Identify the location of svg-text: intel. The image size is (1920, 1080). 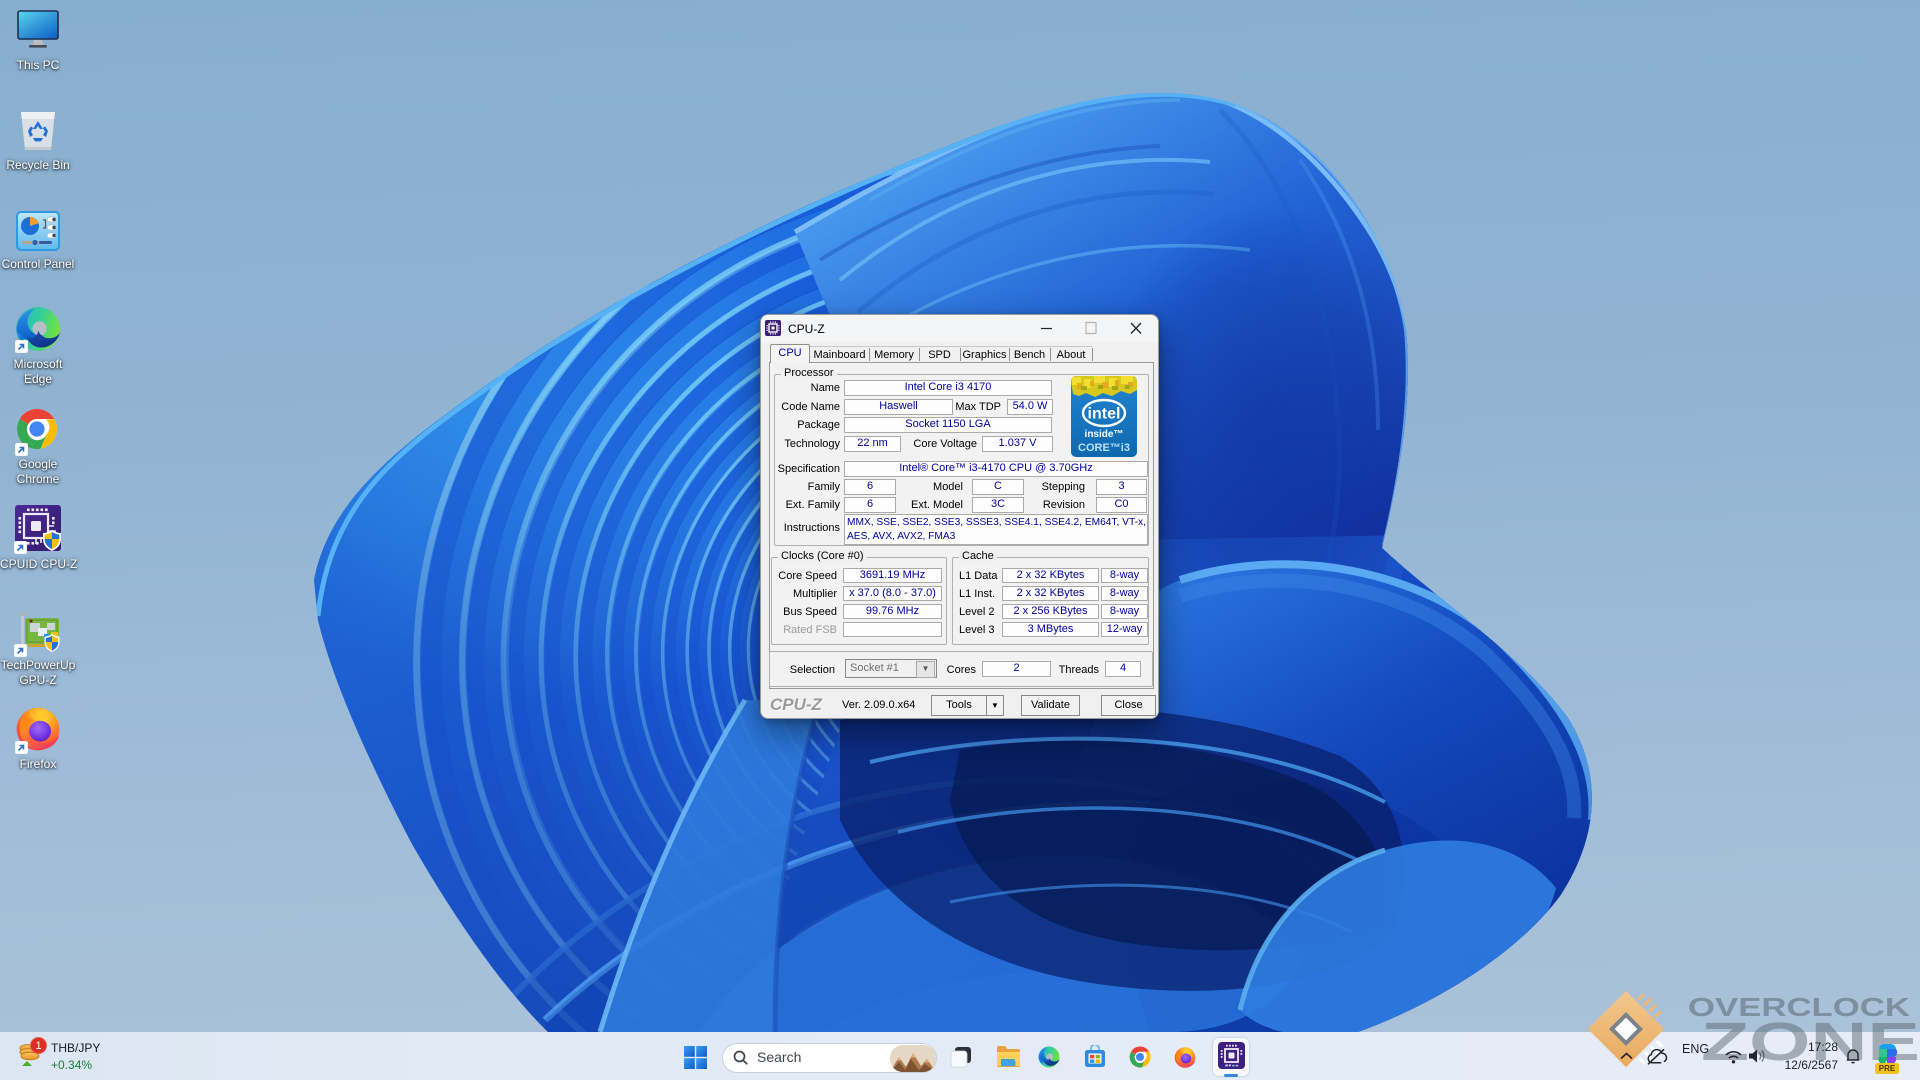
(1104, 414).